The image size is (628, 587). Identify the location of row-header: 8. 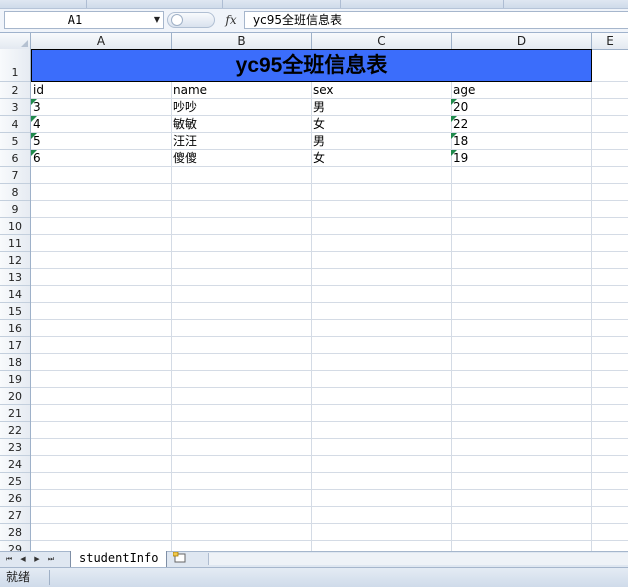
(15, 192).